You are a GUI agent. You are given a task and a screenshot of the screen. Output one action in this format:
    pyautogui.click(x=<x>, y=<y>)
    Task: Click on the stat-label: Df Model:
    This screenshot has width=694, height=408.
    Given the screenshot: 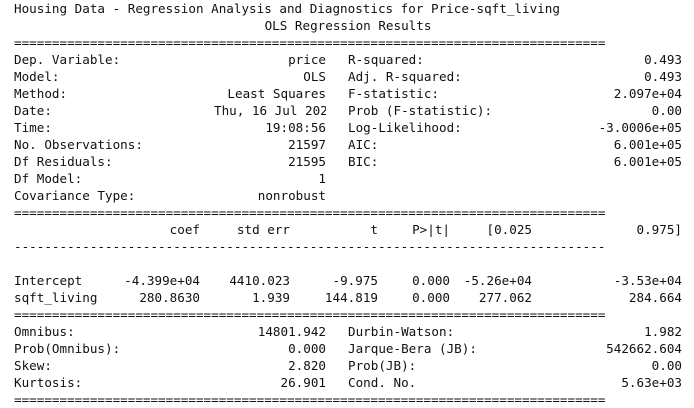 What is the action you would take?
    pyautogui.click(x=48, y=178)
    